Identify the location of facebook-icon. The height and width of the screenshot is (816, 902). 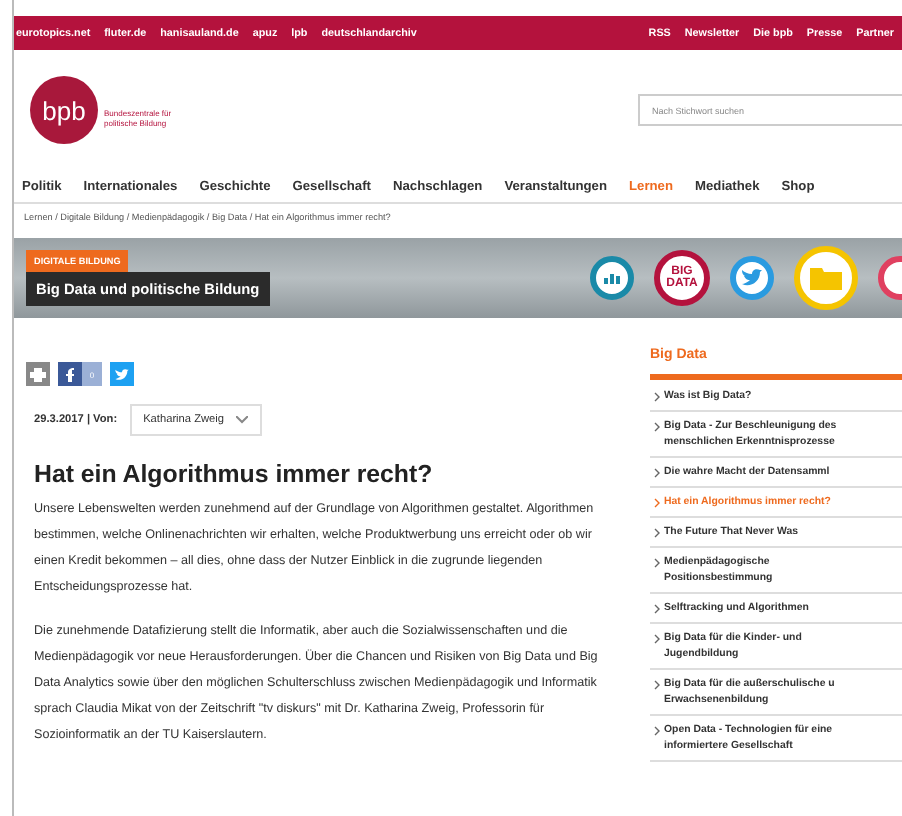
(70, 374).